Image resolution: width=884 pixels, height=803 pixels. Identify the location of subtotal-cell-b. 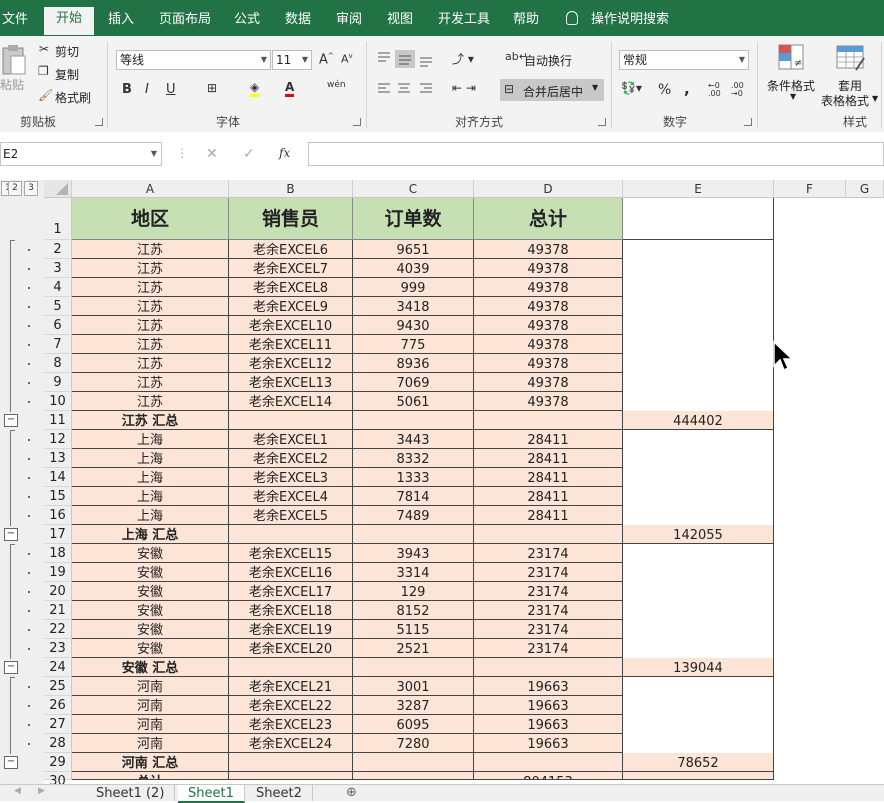
(291, 534).